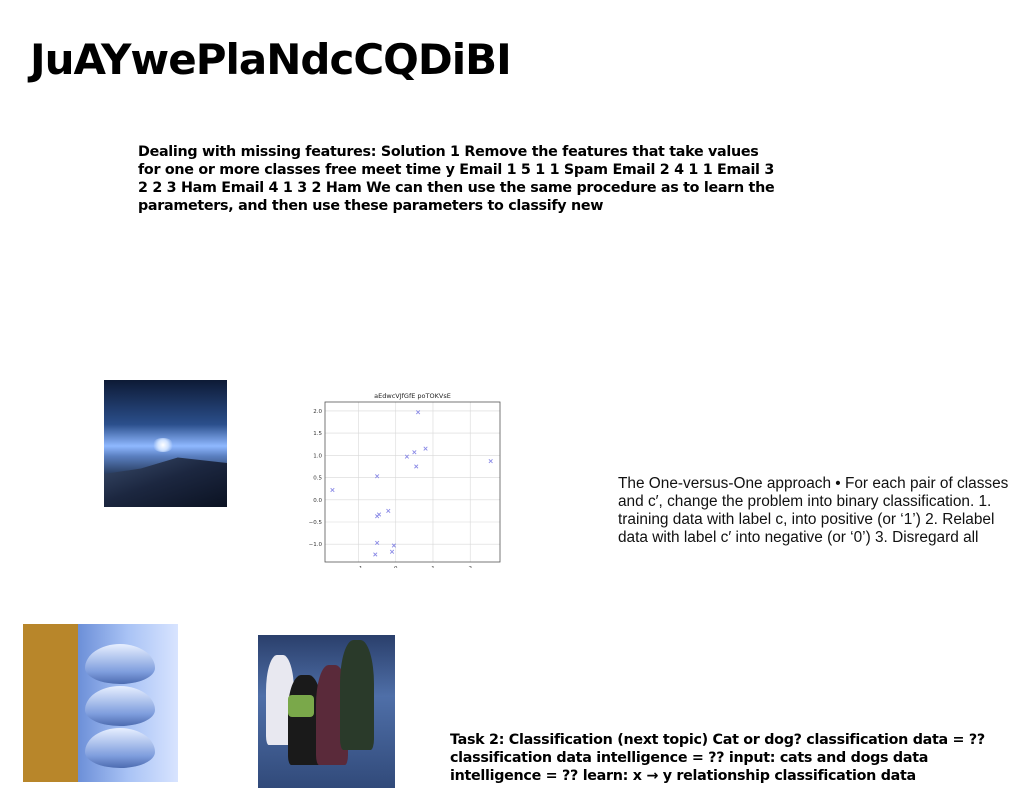 The image size is (1024, 788). Describe the element at coordinates (412, 482) in the screenshot. I see `plot-frame` at that location.